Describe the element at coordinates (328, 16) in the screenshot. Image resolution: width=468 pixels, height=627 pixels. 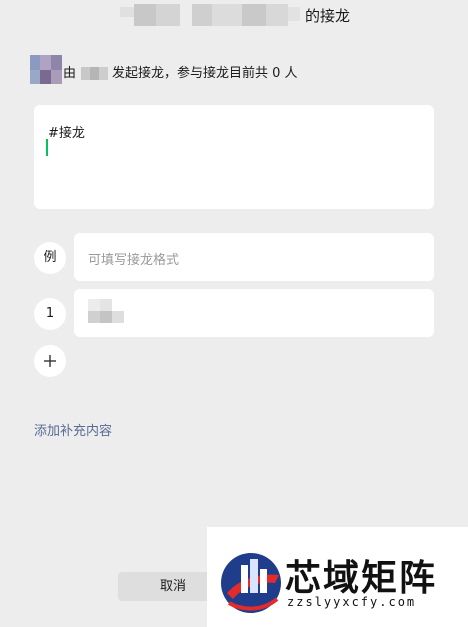
I see `page-title-suffix: 的接龙` at that location.